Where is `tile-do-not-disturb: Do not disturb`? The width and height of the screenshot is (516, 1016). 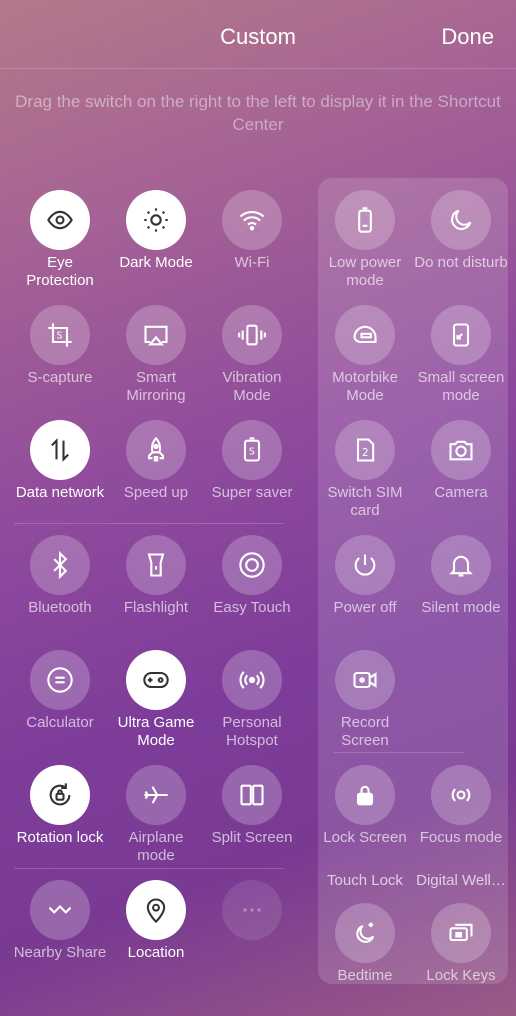 tile-do-not-disturb: Do not disturb is located at coordinates (461, 231).